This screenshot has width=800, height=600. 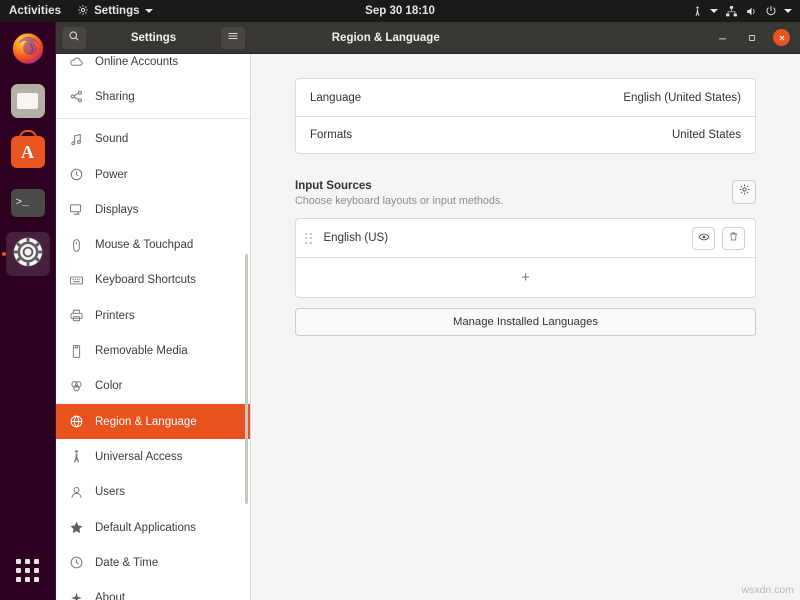 What do you see at coordinates (28, 152) in the screenshot?
I see `dock-item-ubuntu-software: A` at bounding box center [28, 152].